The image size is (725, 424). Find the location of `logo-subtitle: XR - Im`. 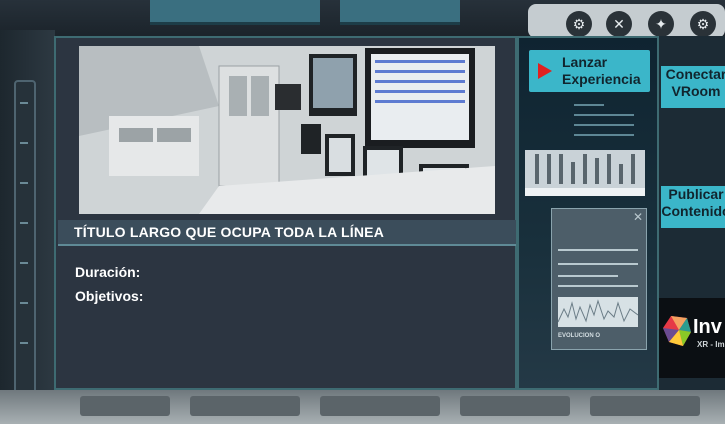

logo-subtitle: XR - Im is located at coordinates (711, 344).